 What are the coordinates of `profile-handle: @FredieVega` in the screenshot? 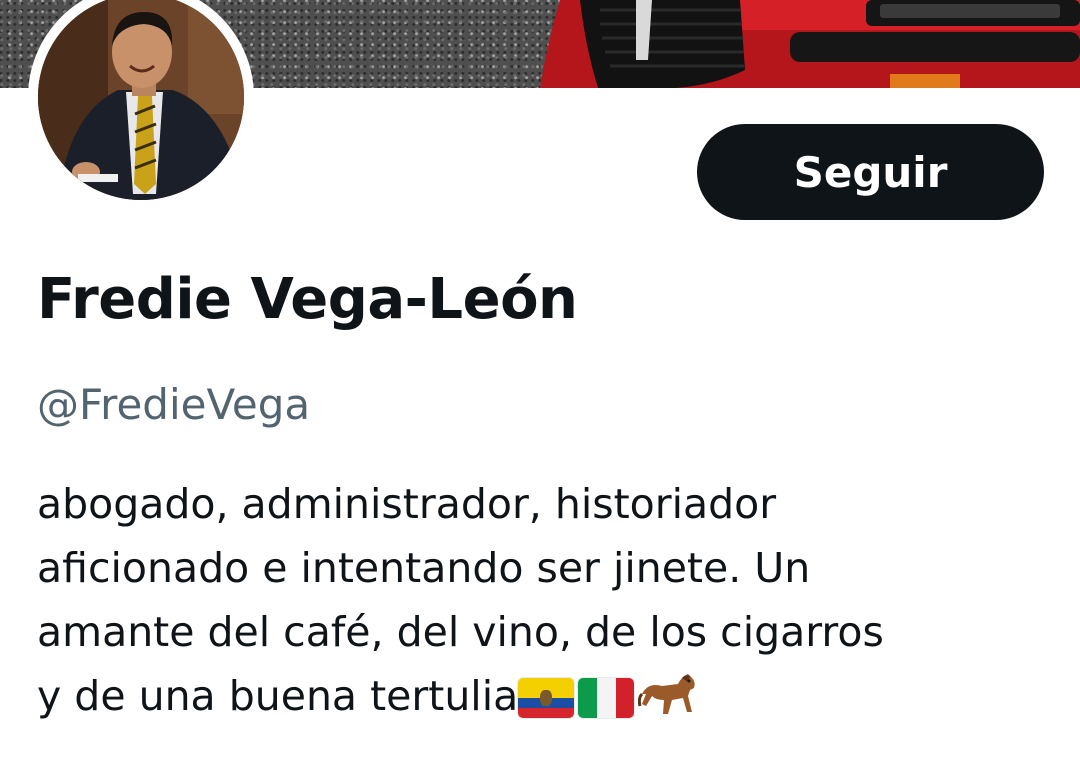 It's located at (174, 404).